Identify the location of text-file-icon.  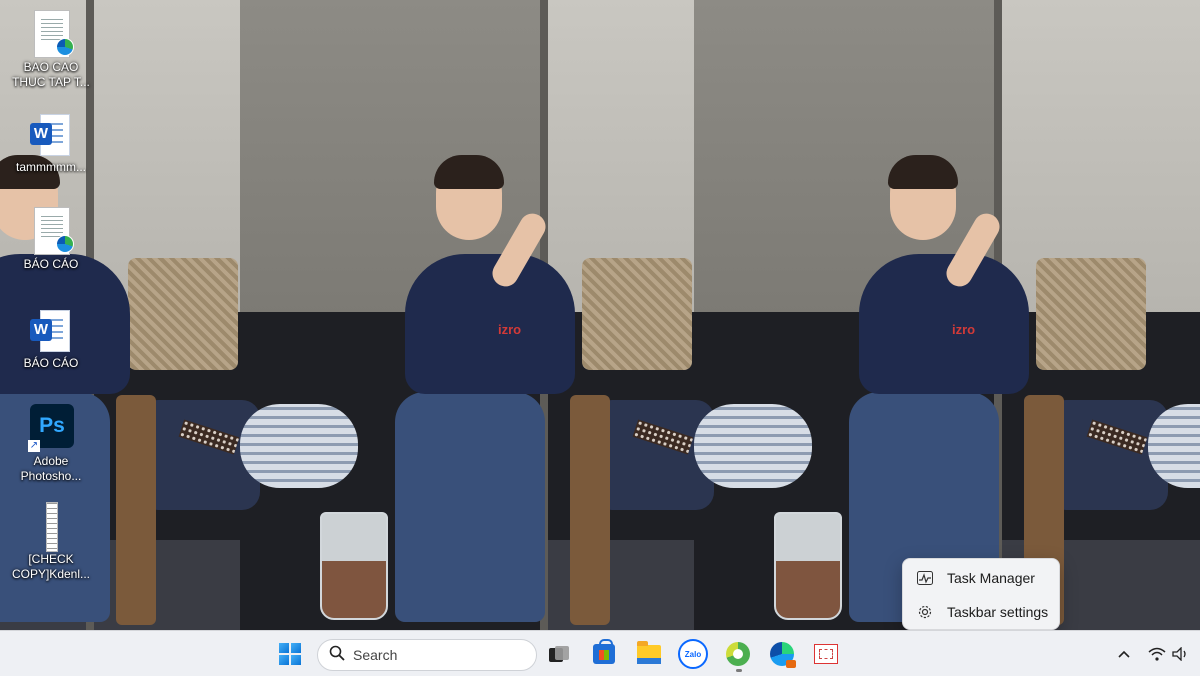
(51, 527).